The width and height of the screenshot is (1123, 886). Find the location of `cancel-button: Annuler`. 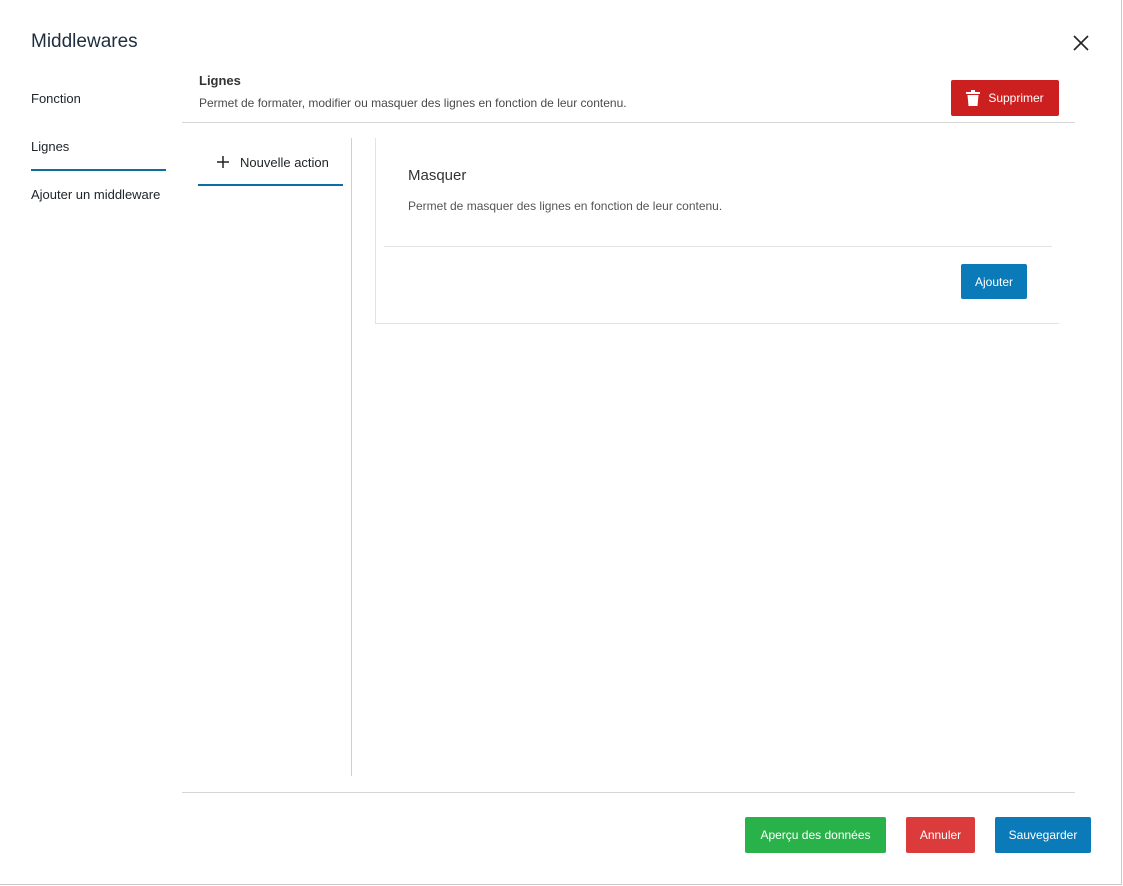

cancel-button: Annuler is located at coordinates (940, 835).